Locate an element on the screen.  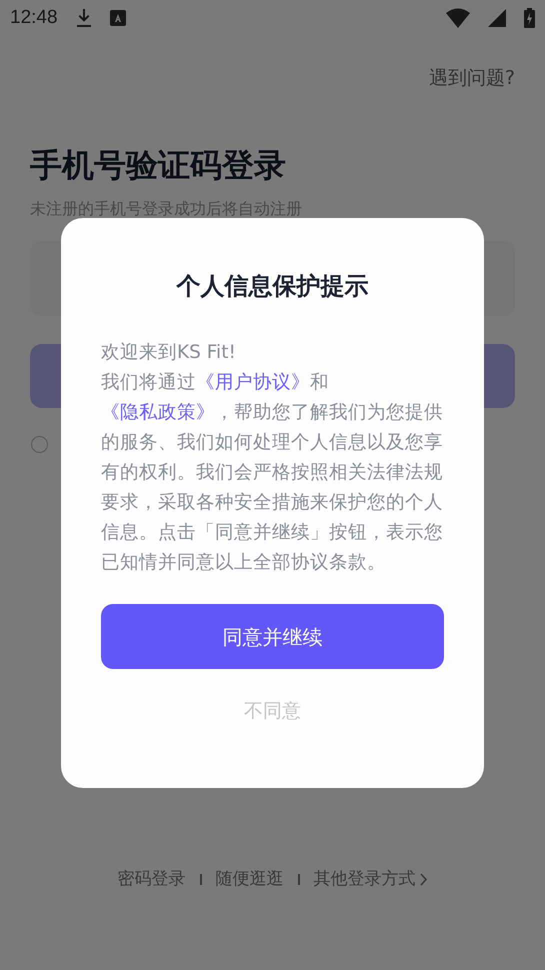
chevron-right-icon is located at coordinates (424, 879).